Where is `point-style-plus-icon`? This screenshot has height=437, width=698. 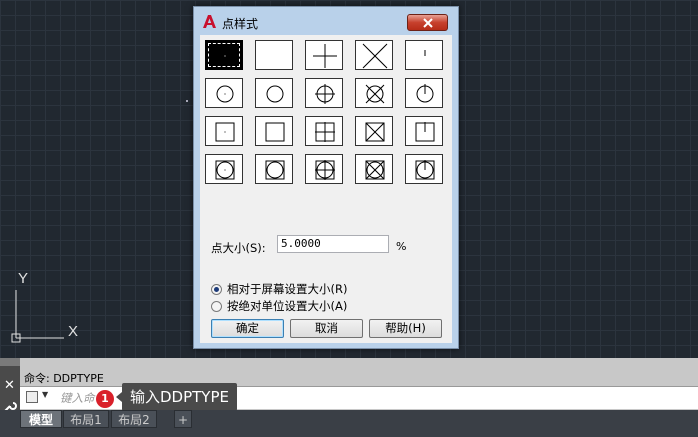 point-style-plus-icon is located at coordinates (325, 56).